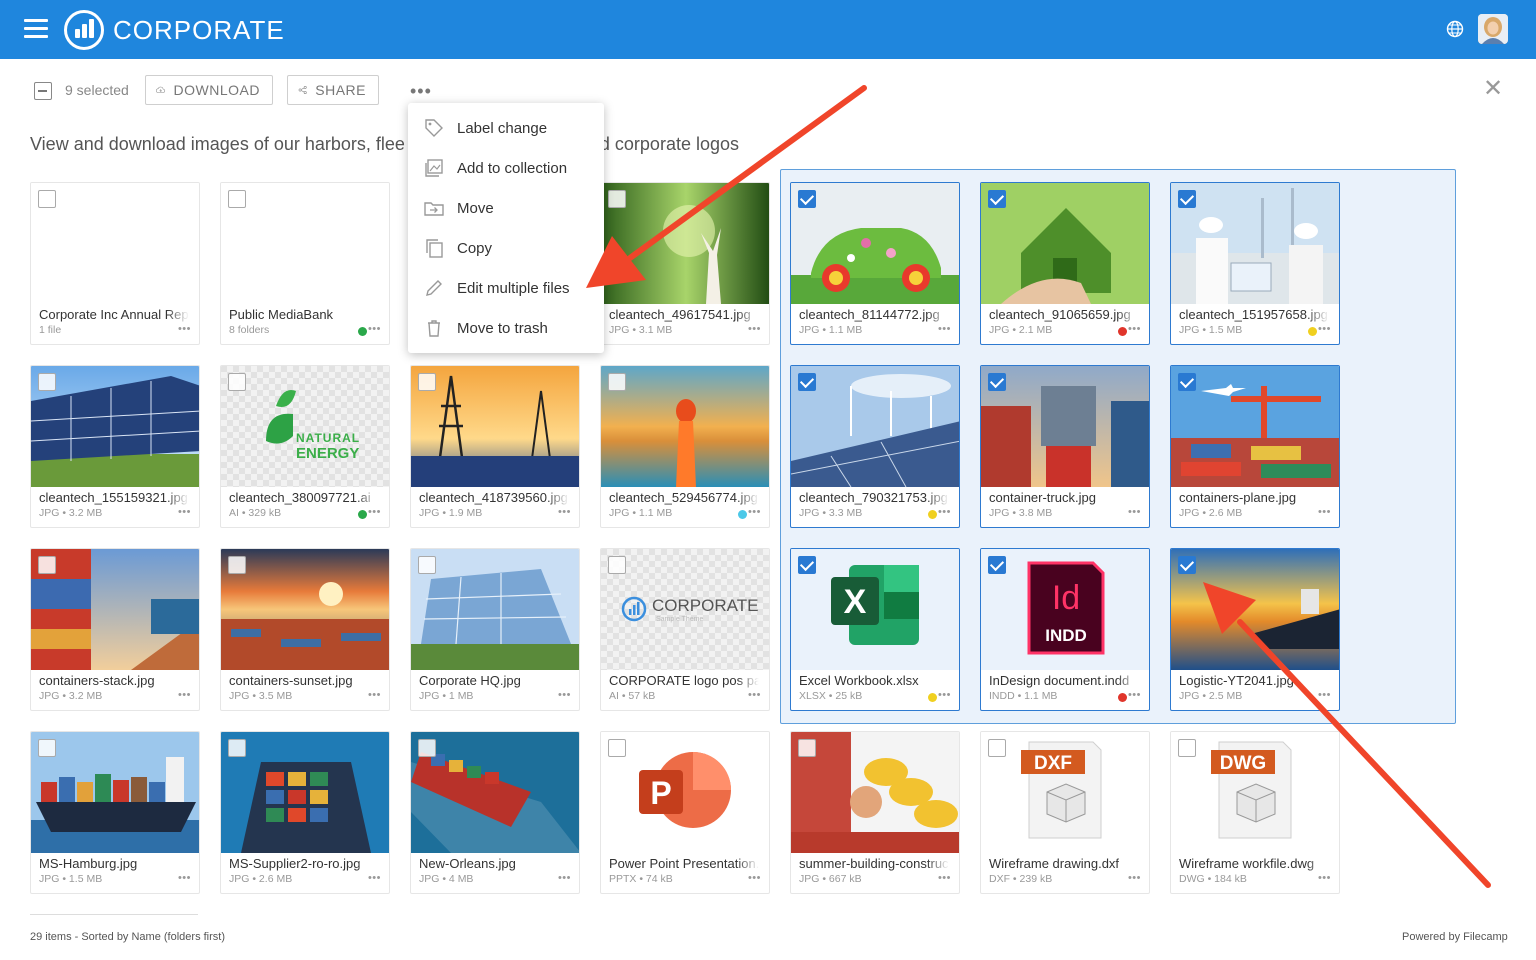 This screenshot has height=960, width=1536. I want to click on file-name: containers-plane.jpg, so click(1254, 497).